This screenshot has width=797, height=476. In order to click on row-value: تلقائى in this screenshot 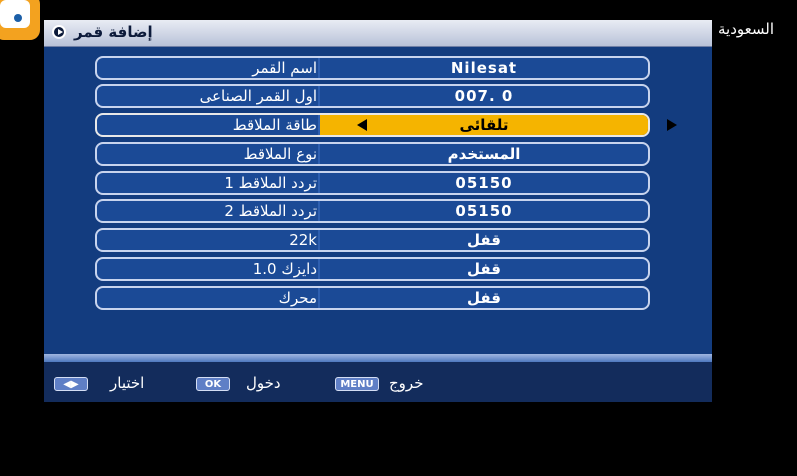, I will do `click(484, 125)`.